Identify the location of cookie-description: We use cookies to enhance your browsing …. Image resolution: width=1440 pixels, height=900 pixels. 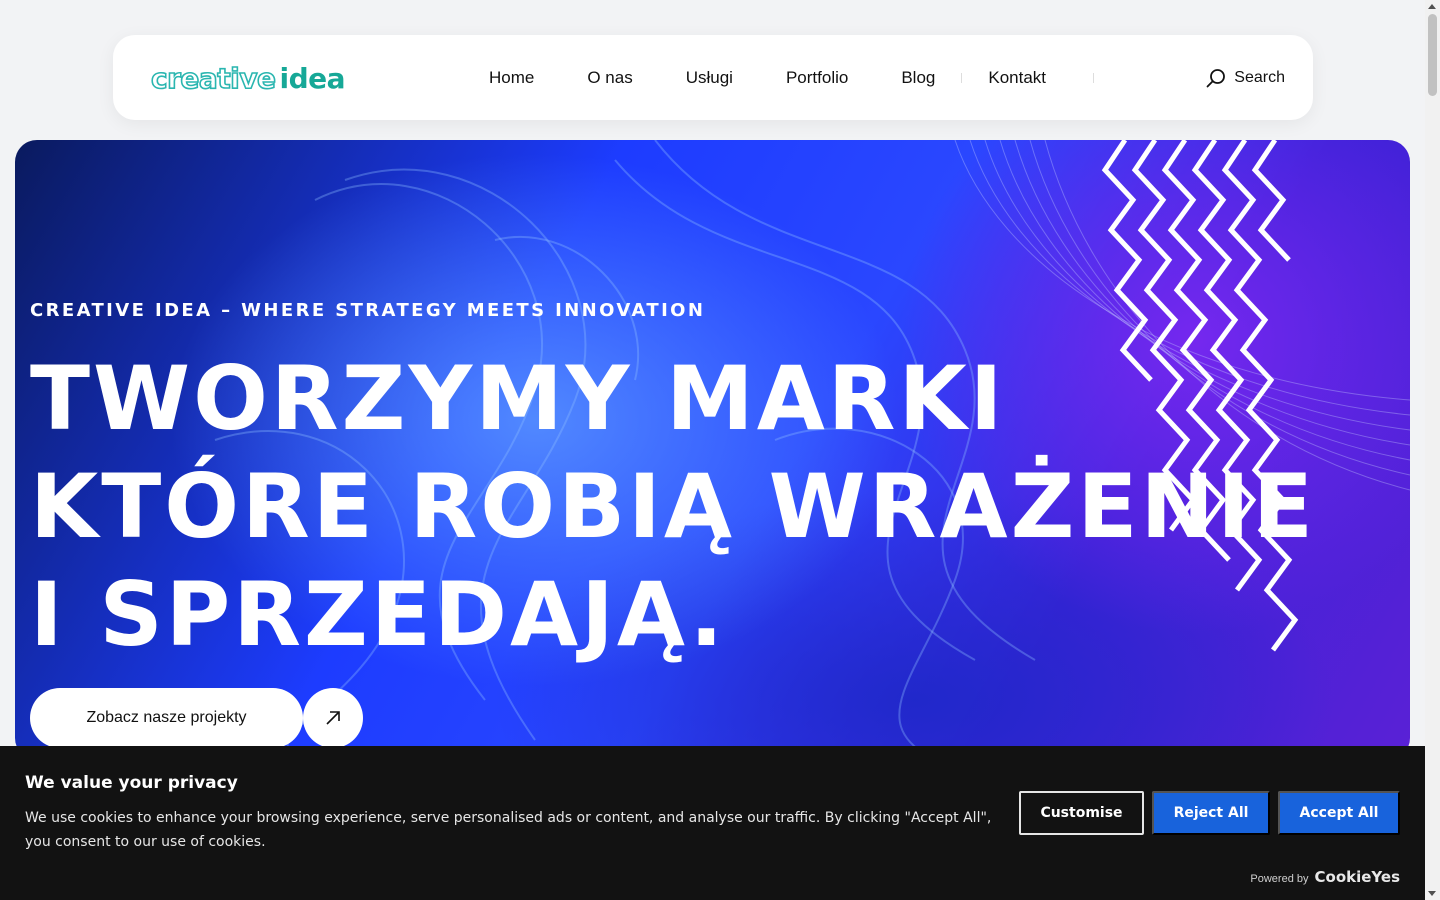
(508, 830).